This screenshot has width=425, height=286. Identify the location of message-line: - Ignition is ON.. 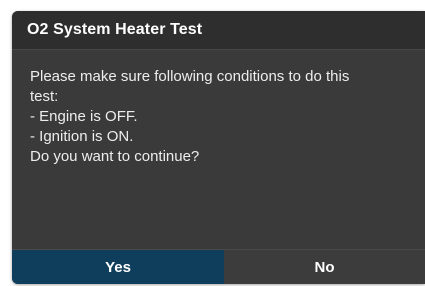
(82, 136).